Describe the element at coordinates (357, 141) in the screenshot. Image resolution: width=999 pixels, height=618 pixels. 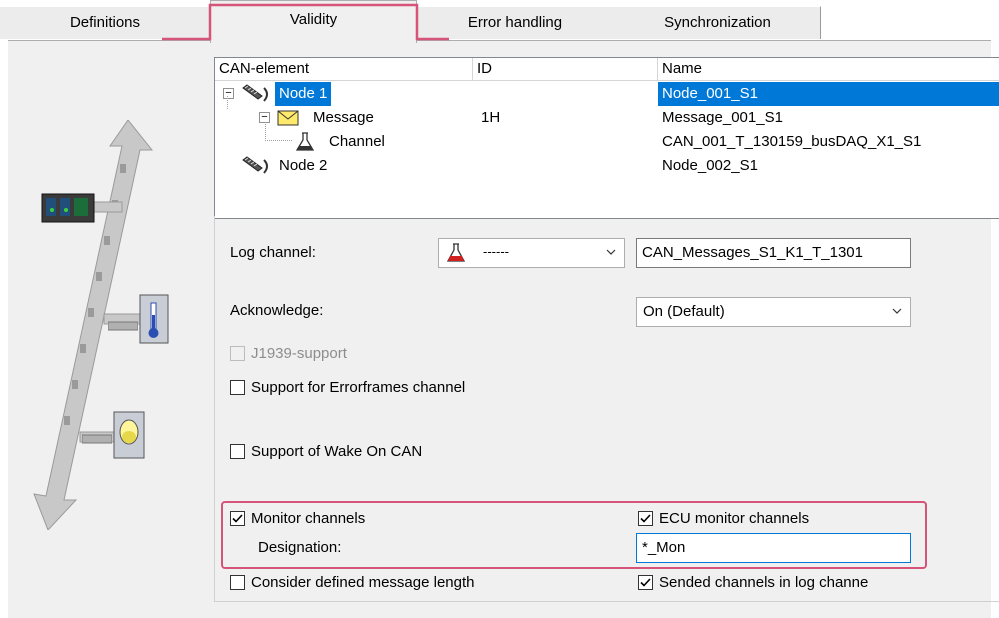
I see `row-label: Channel` at that location.